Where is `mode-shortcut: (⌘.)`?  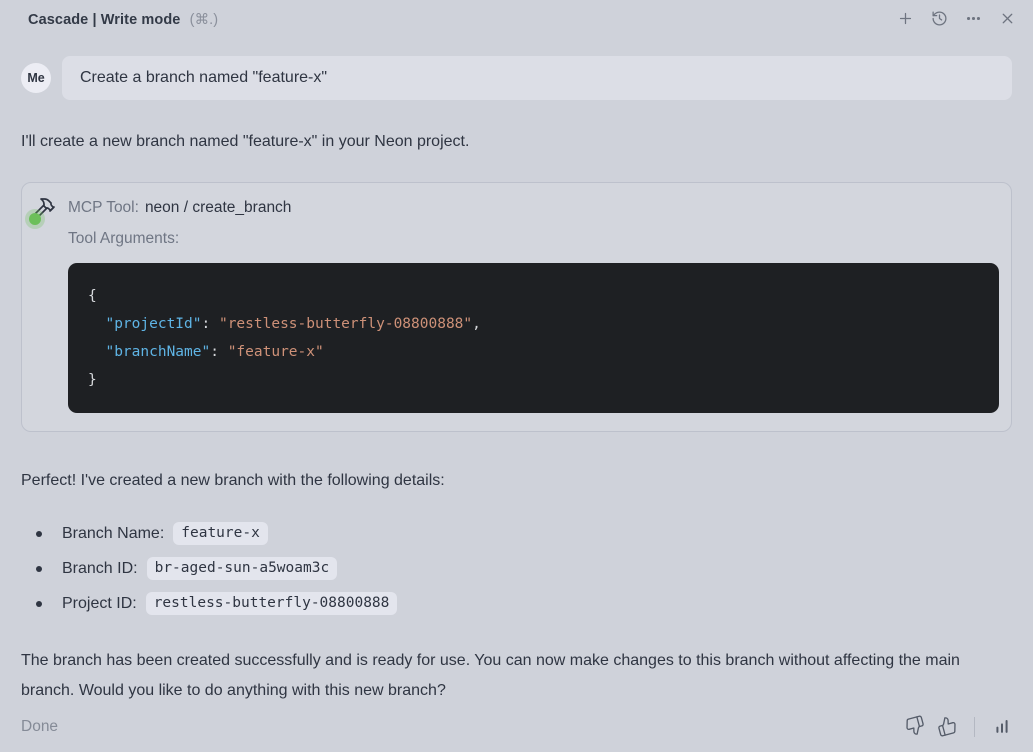
mode-shortcut: (⌘.) is located at coordinates (204, 20).